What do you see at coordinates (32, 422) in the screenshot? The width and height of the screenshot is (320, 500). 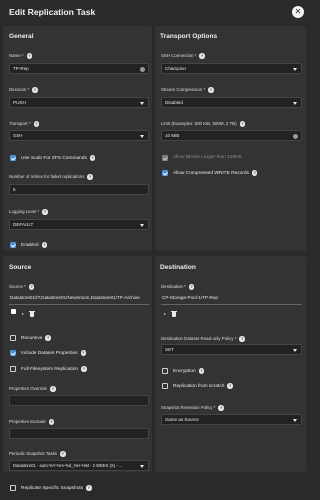 I see `properties-exclude-label: Properties Exclude?` at bounding box center [32, 422].